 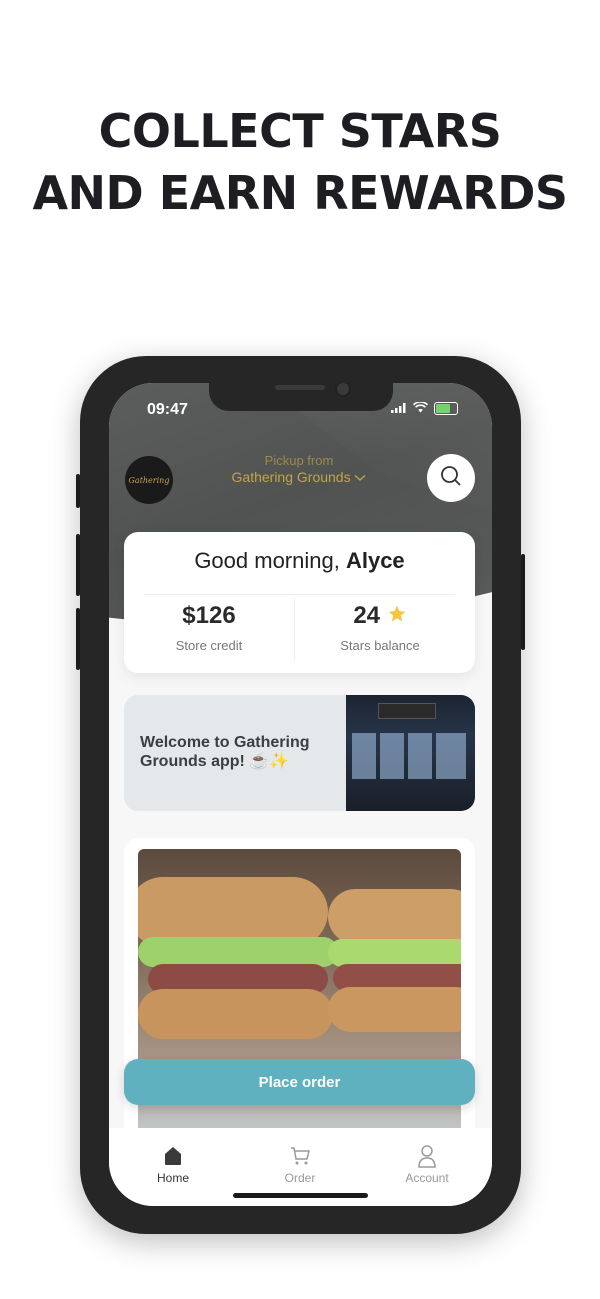 I want to click on storefront-sign, so click(x=407, y=711).